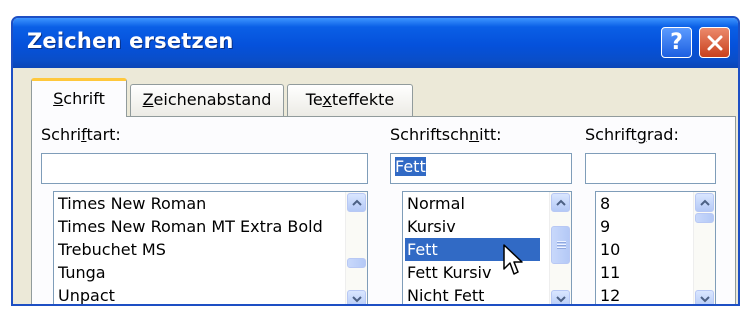 This screenshot has height=313, width=749. What do you see at coordinates (81, 134) in the screenshot?
I see `font-label: Schriftart:` at bounding box center [81, 134].